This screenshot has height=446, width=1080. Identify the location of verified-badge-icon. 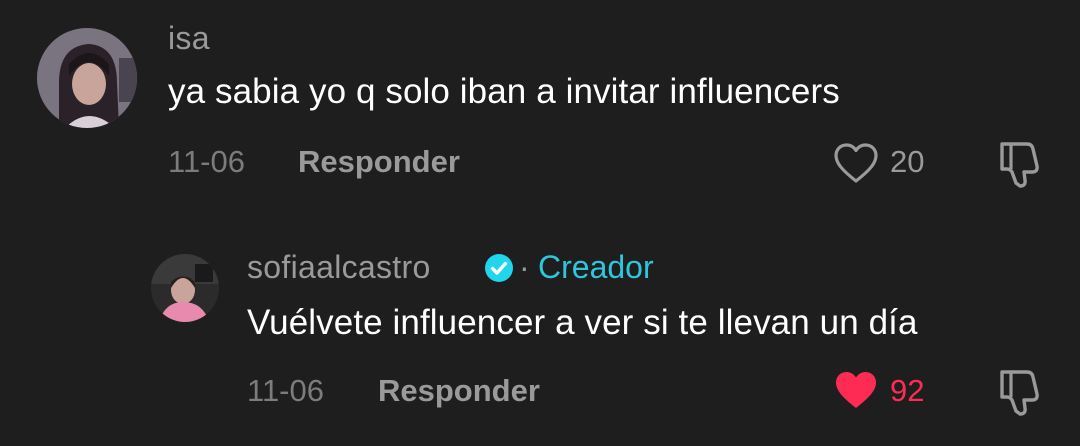
(499, 268).